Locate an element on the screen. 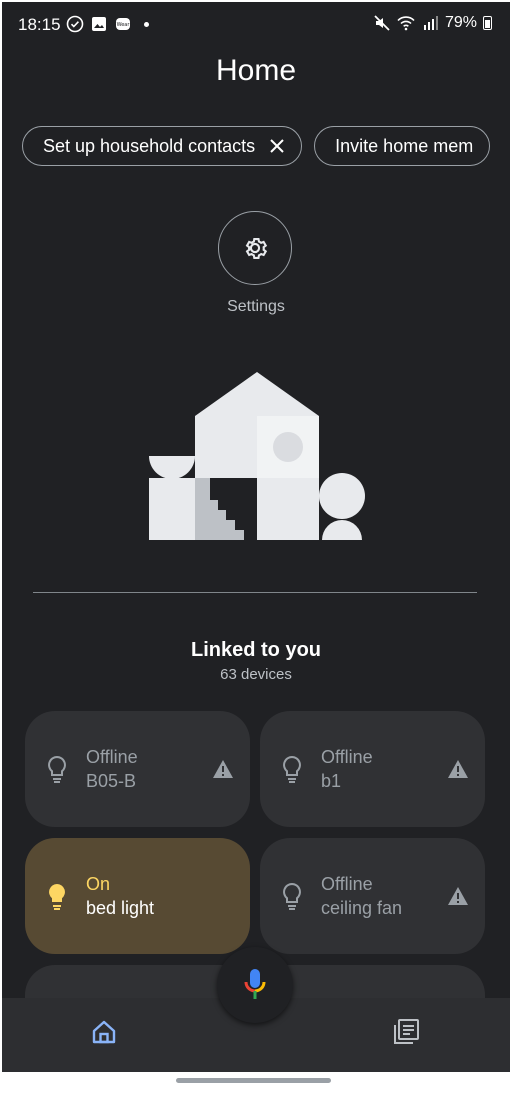  chip-household-contacts: Set up household contacts is located at coordinates (162, 146).